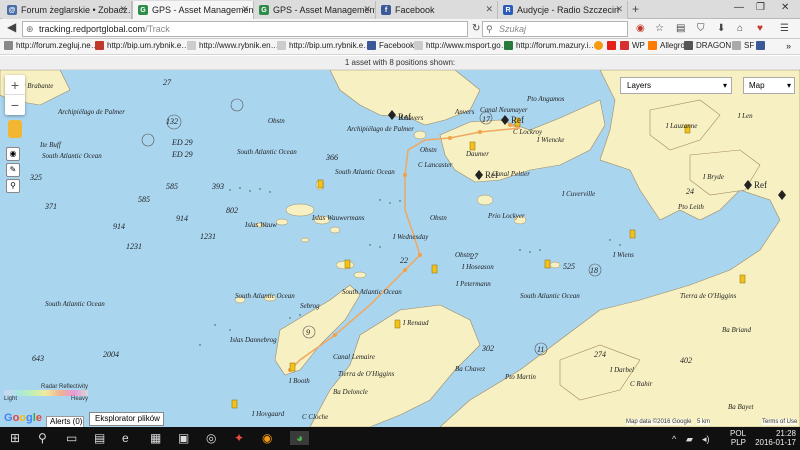 The image size is (800, 450). I want to click on pin-app-icon: ✦, so click(239, 438).